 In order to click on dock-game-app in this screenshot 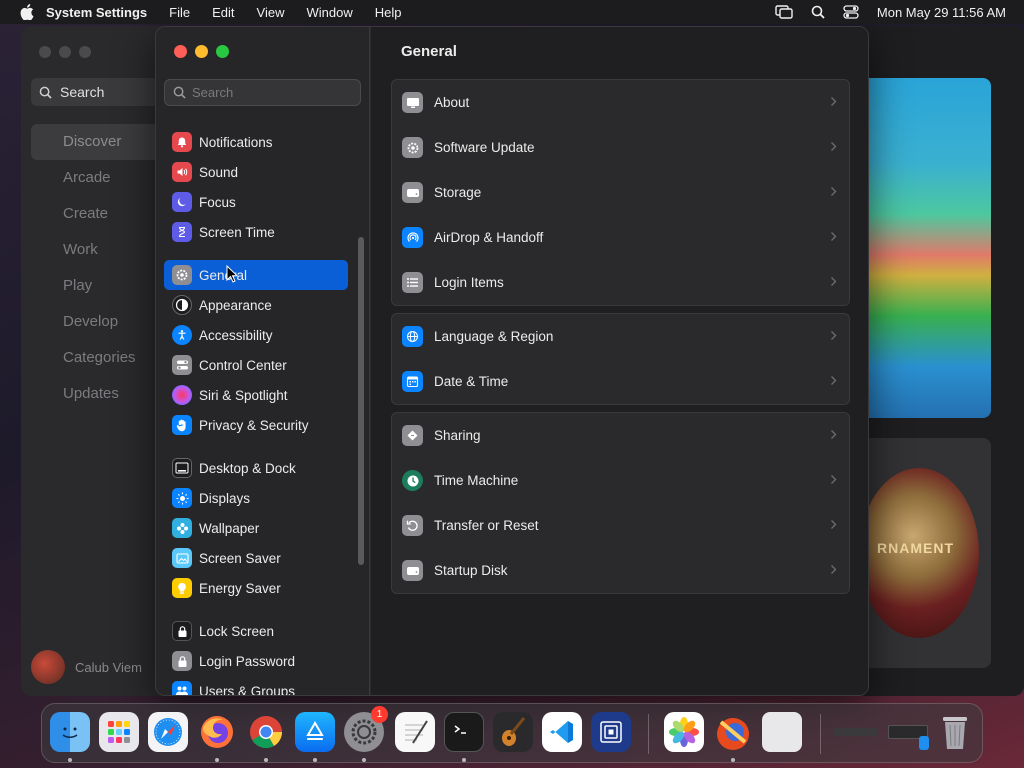, I will do `click(733, 736)`.